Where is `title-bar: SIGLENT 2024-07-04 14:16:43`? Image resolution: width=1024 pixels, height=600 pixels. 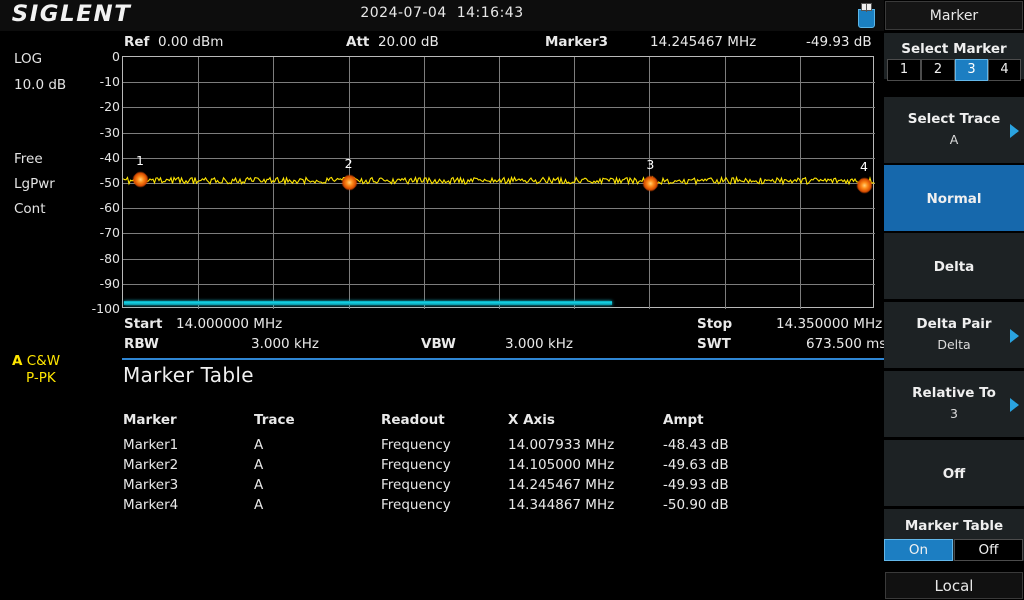 title-bar: SIGLENT 2024-07-04 14:16:43 is located at coordinates (442, 15).